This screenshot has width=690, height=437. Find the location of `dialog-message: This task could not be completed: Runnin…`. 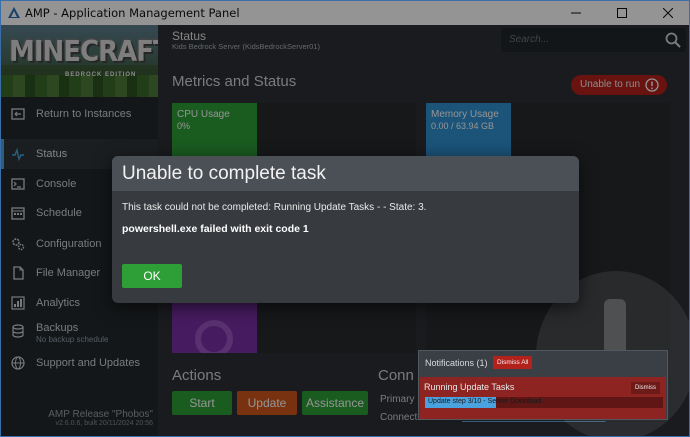

dialog-message: This task could not be completed: Runnin… is located at coordinates (274, 207).